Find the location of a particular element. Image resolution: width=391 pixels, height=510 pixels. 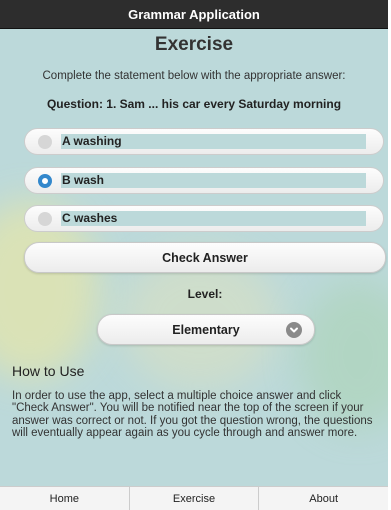

level-select: Elementary is located at coordinates (206, 329).